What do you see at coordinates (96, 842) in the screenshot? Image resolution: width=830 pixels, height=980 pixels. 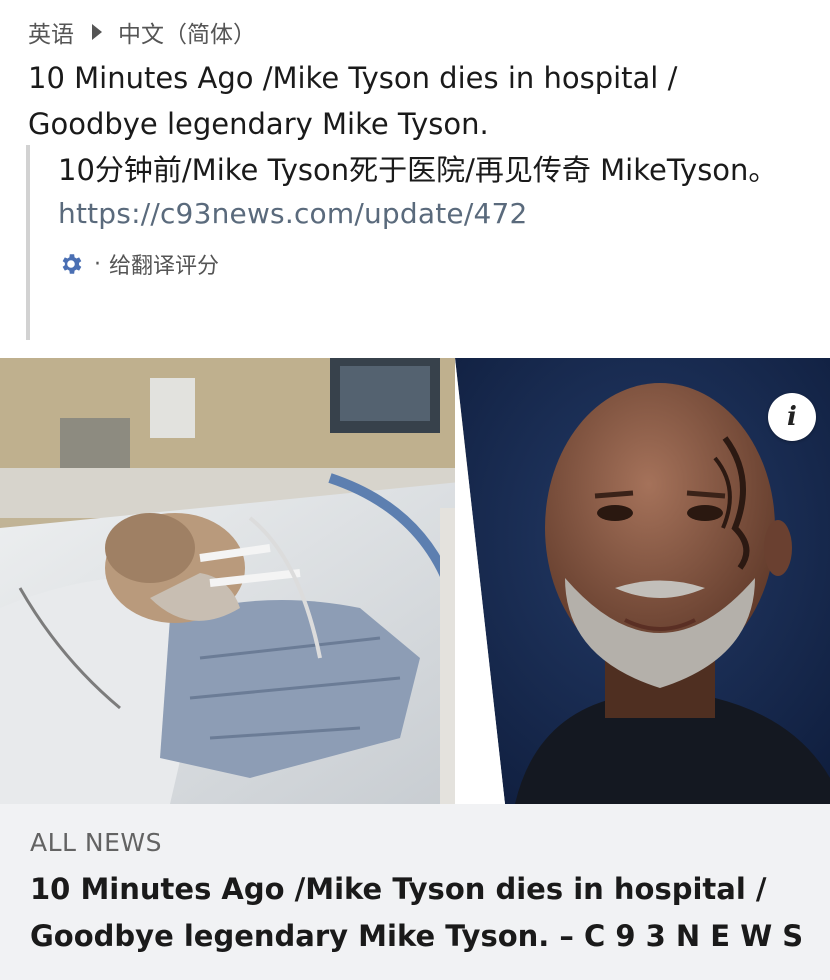 I see `link-source: ALL NEWS` at bounding box center [96, 842].